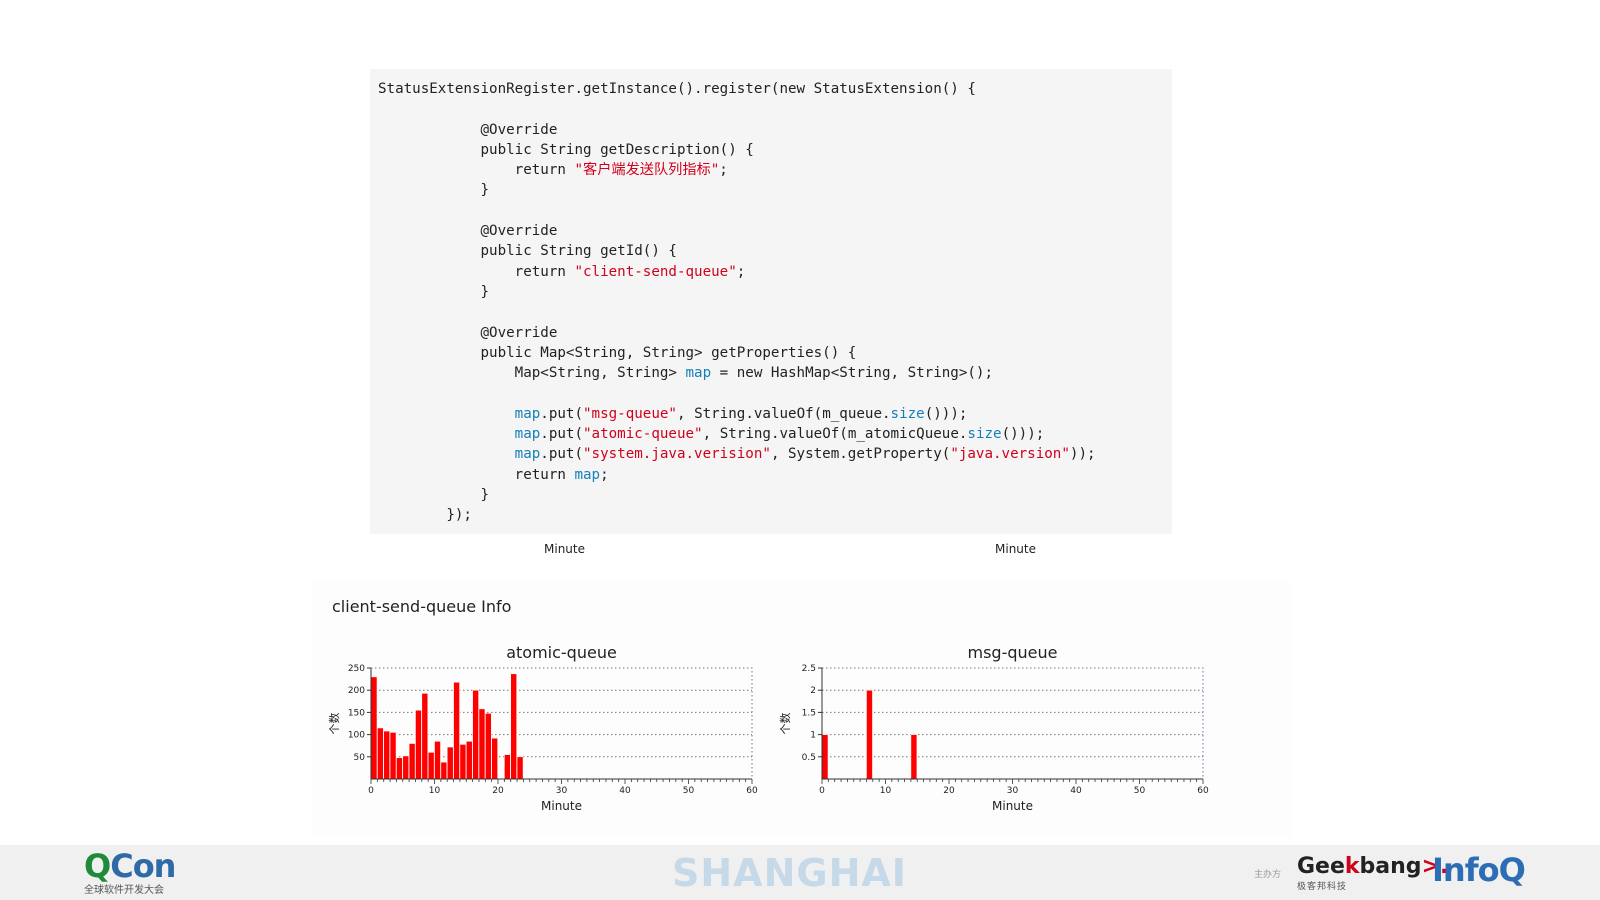 This screenshot has height=900, width=1600. What do you see at coordinates (789, 873) in the screenshot?
I see `city-title: SHANGHAI` at bounding box center [789, 873].